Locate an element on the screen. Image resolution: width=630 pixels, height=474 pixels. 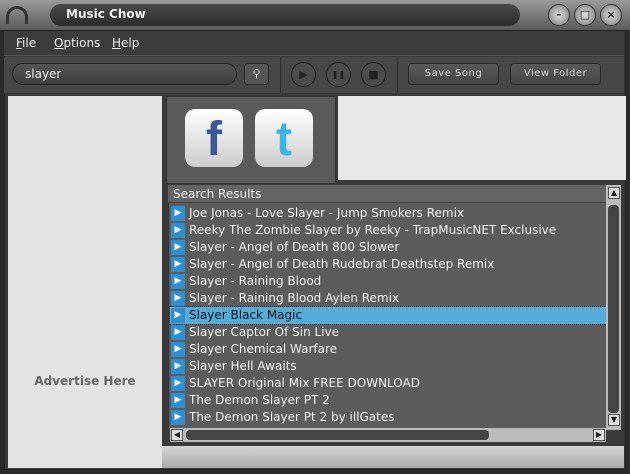
save-song-button: Save Song is located at coordinates (453, 74).